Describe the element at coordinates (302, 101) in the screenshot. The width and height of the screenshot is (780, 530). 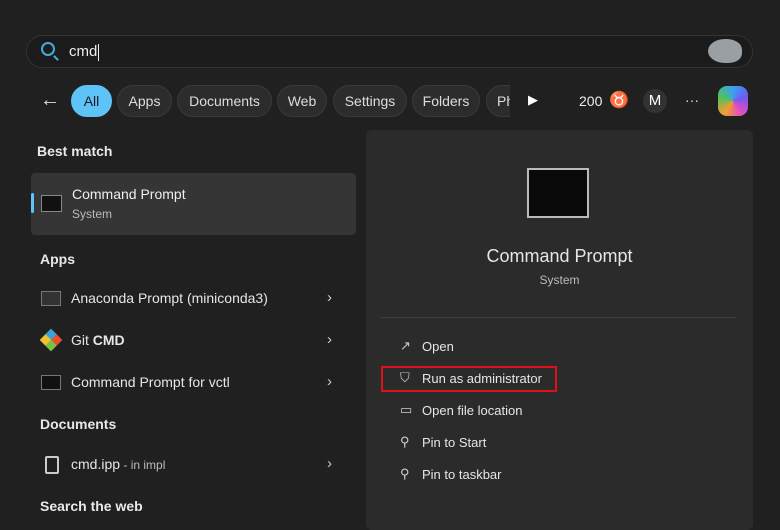
I see `tab-web: Web` at that location.